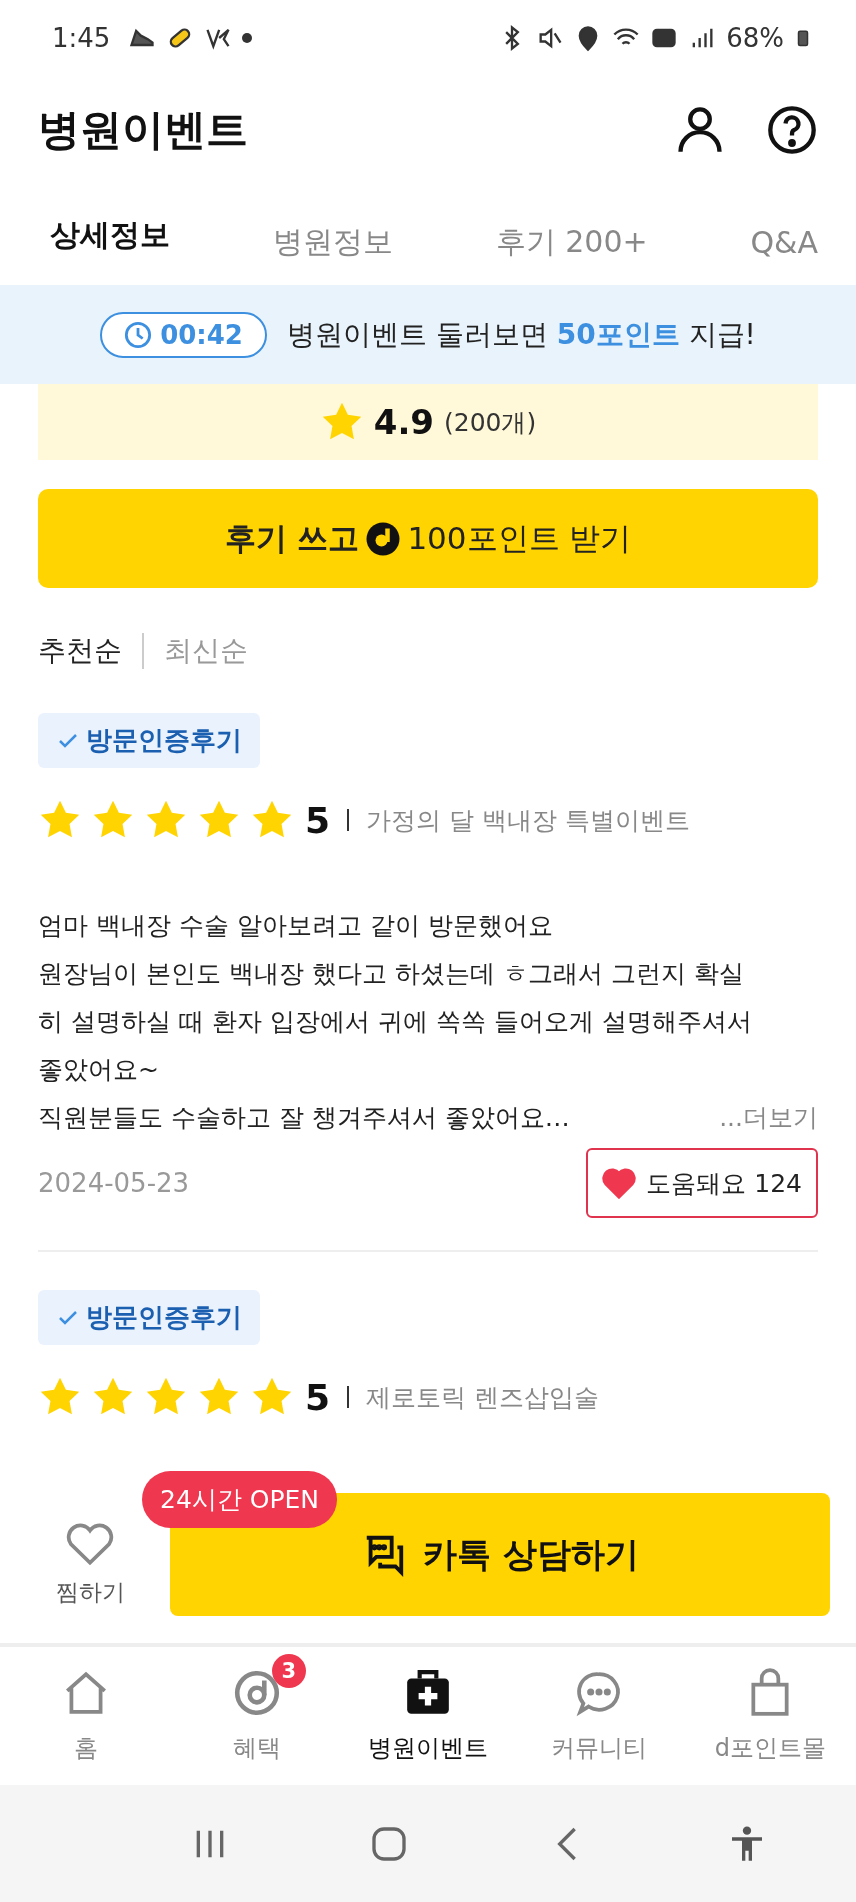 This screenshot has height=1902, width=856. What do you see at coordinates (428, 538) in the screenshot?
I see `write-review-button: 후기 쓰고 100포인트 받기` at bounding box center [428, 538].